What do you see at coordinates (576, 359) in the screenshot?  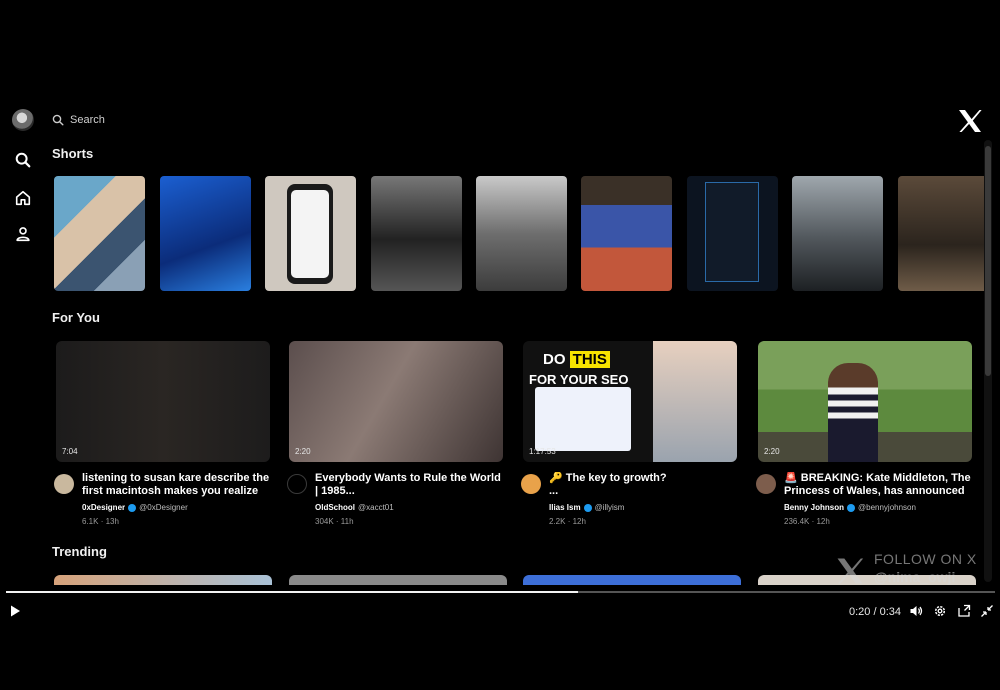 I see `thumbnail-text: DO THIS` at bounding box center [576, 359].